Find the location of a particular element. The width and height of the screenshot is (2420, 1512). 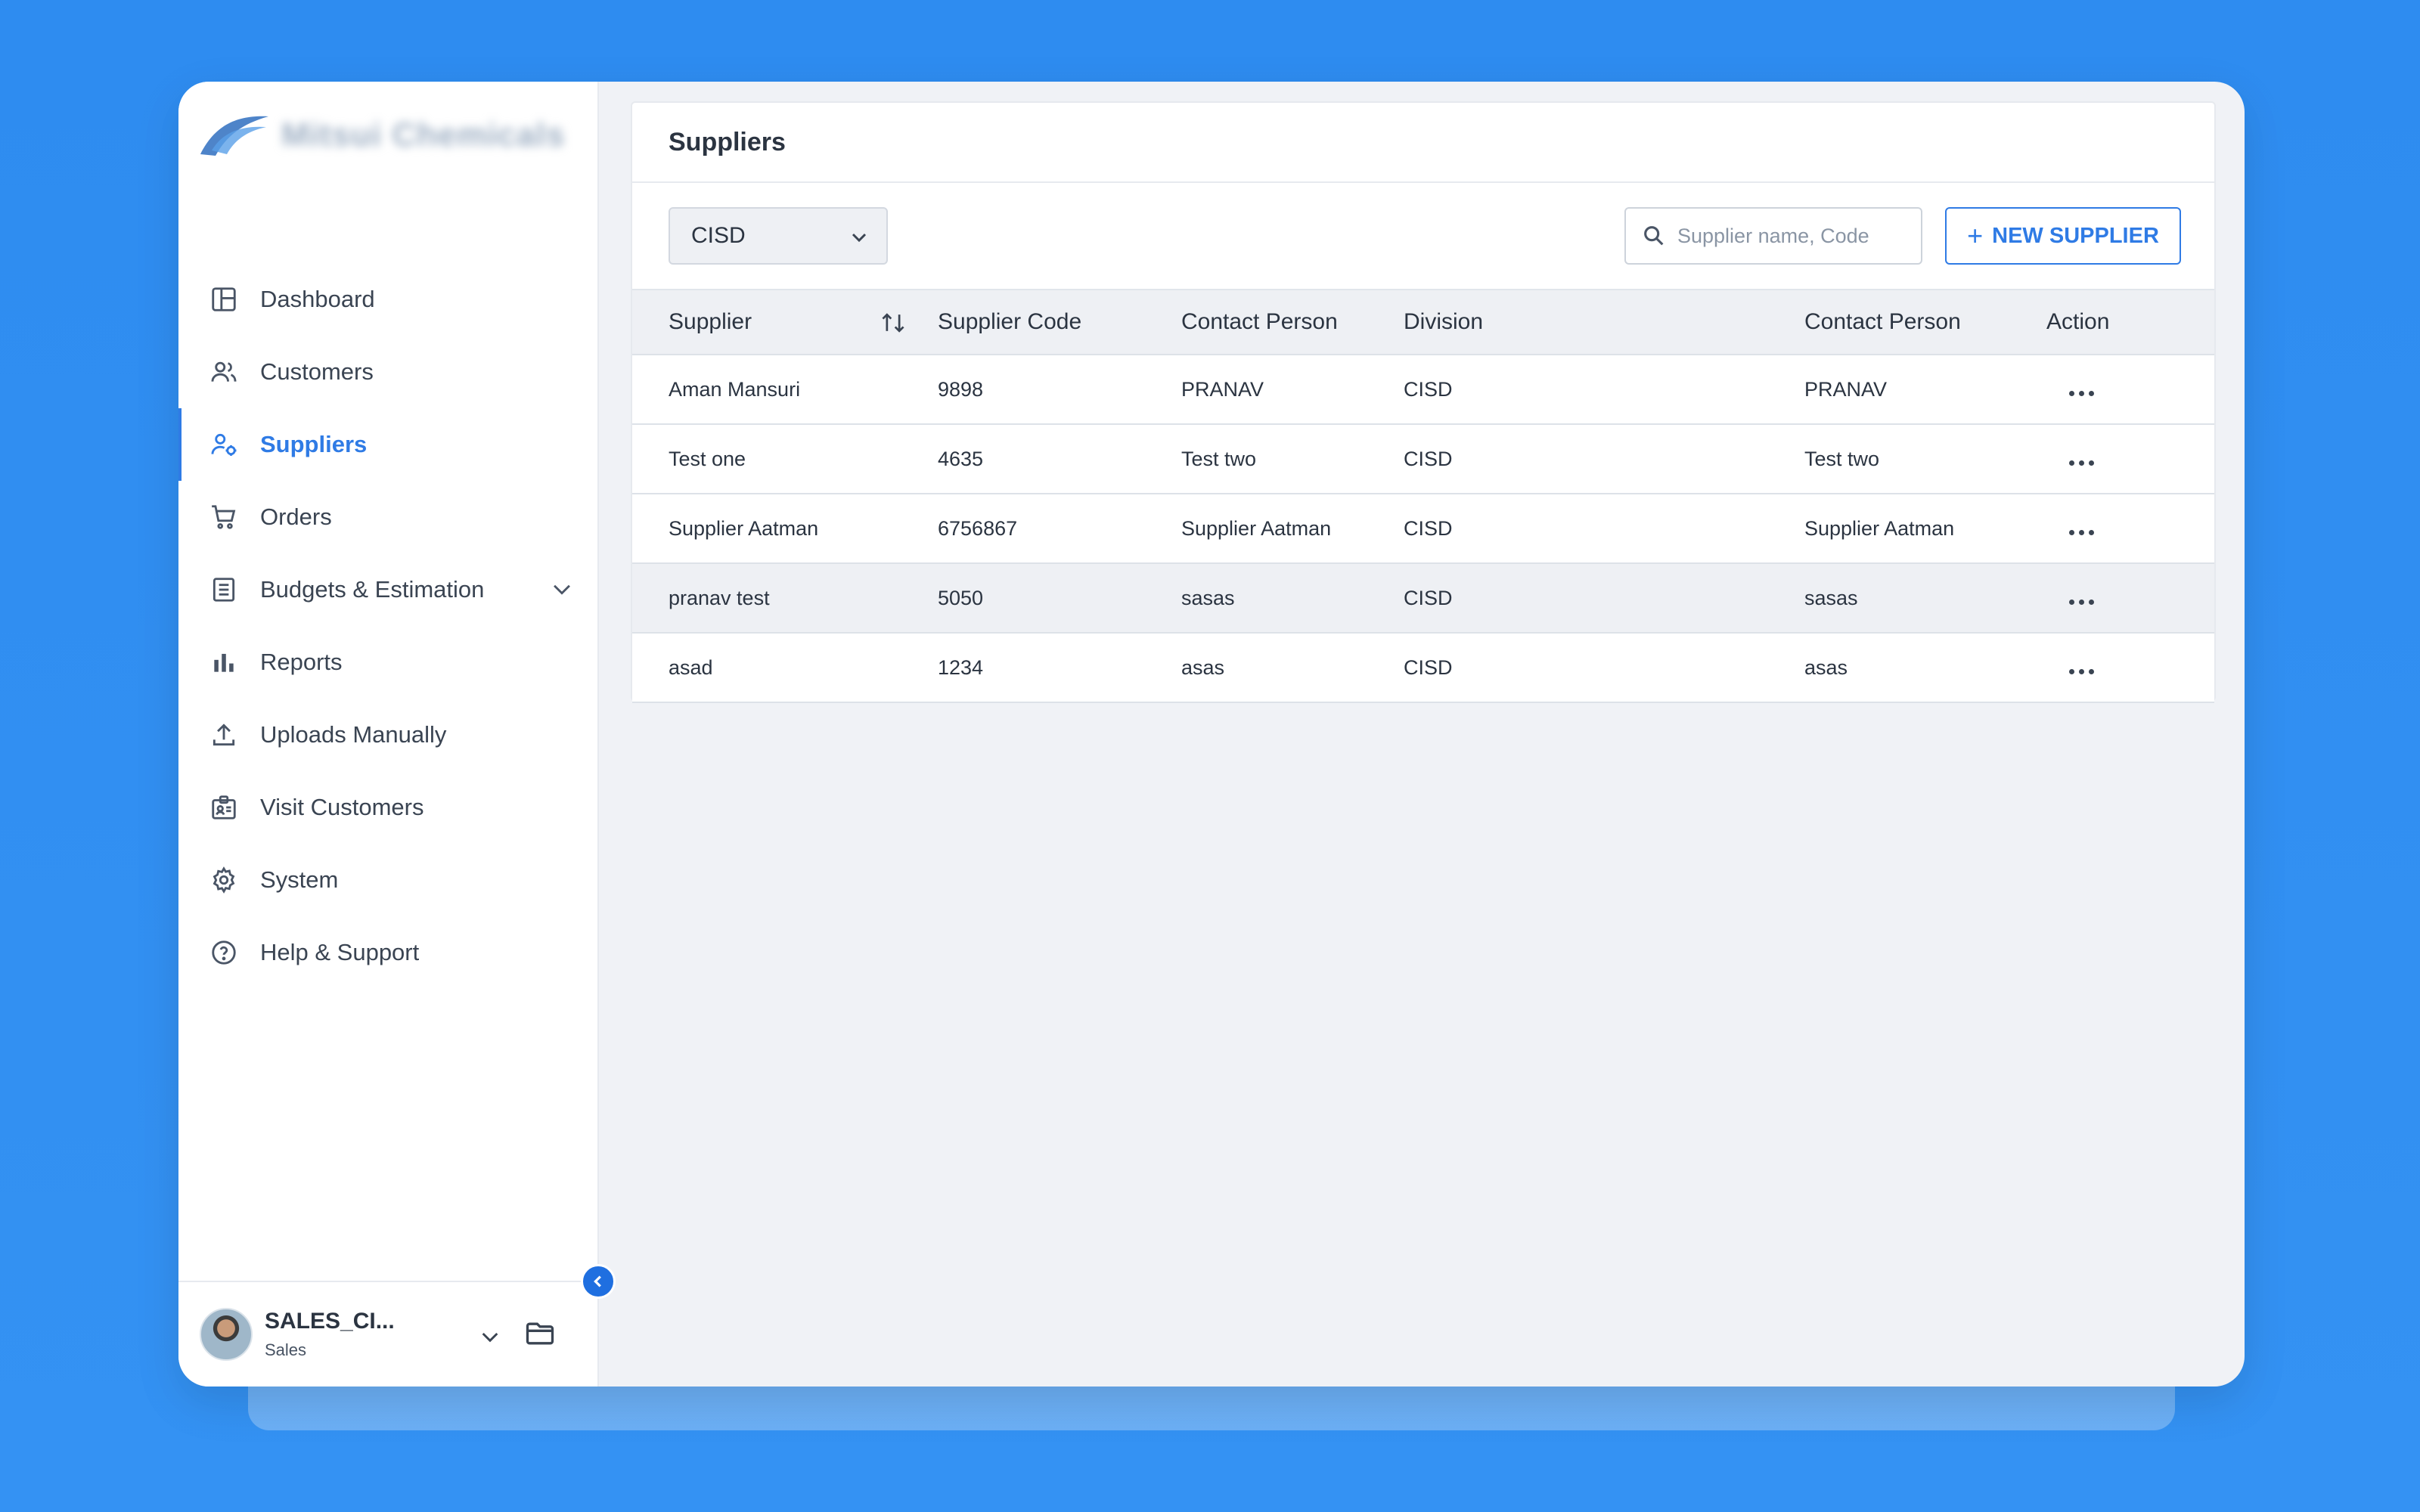

column-header-contact-person: Contact Person is located at coordinates (1259, 321).